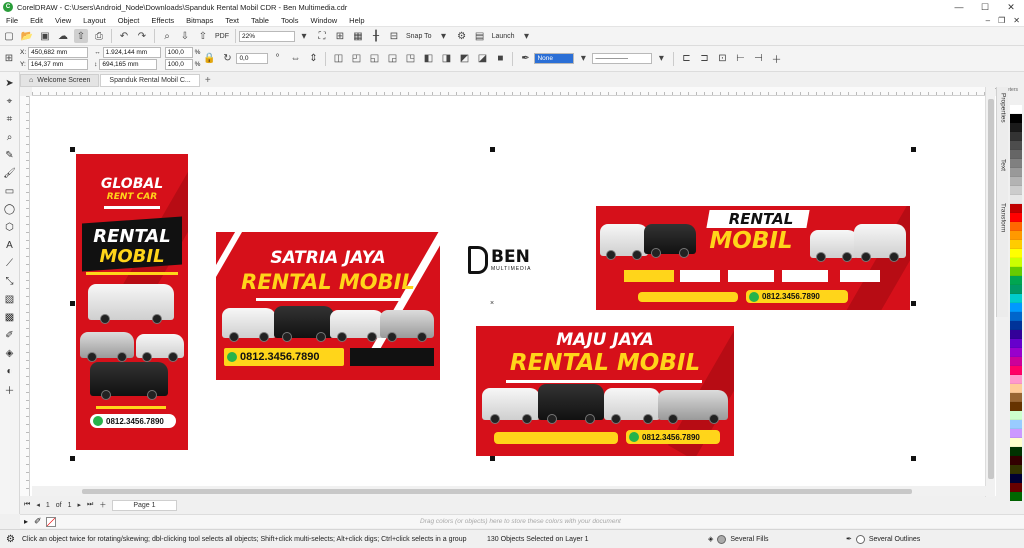 The height and width of the screenshot is (548, 1024). Describe the element at coordinates (410, 59) in the screenshot. I see `weld-icon: ◳` at that location.